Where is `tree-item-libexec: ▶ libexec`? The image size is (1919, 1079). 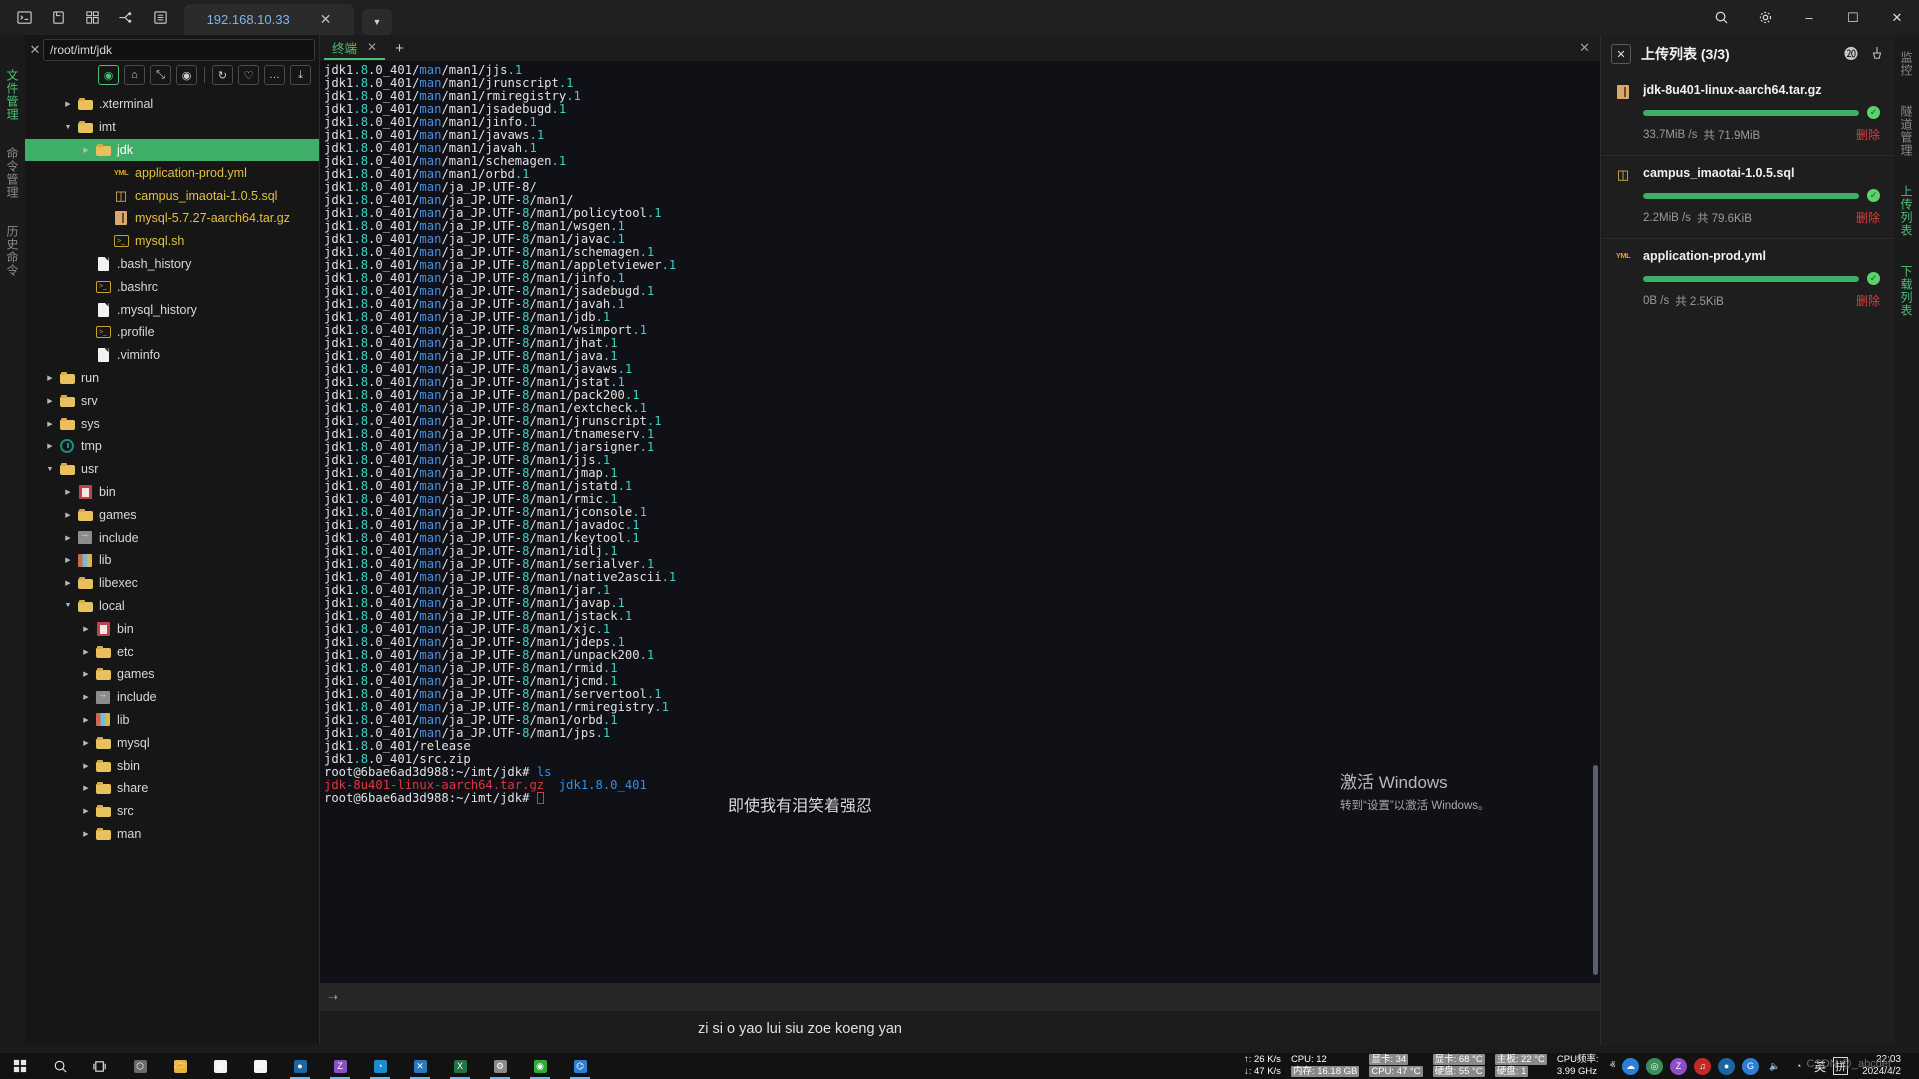
tree-item-libexec: ▶ libexec is located at coordinates (172, 583).